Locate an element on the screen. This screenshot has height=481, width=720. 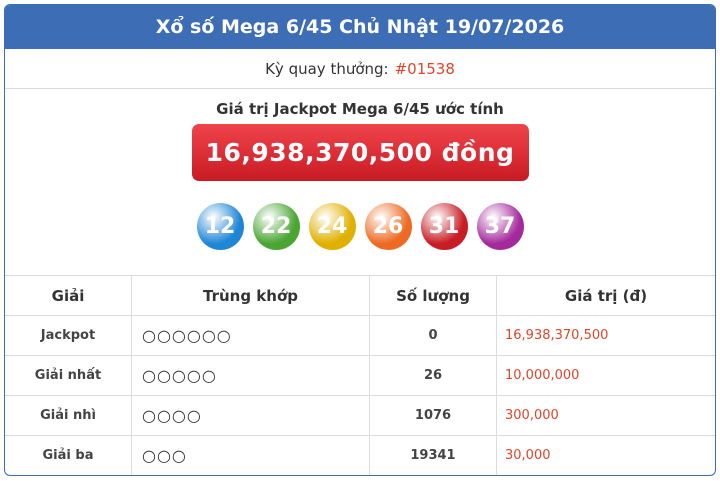
number-ball-value: 26 is located at coordinates (388, 226).